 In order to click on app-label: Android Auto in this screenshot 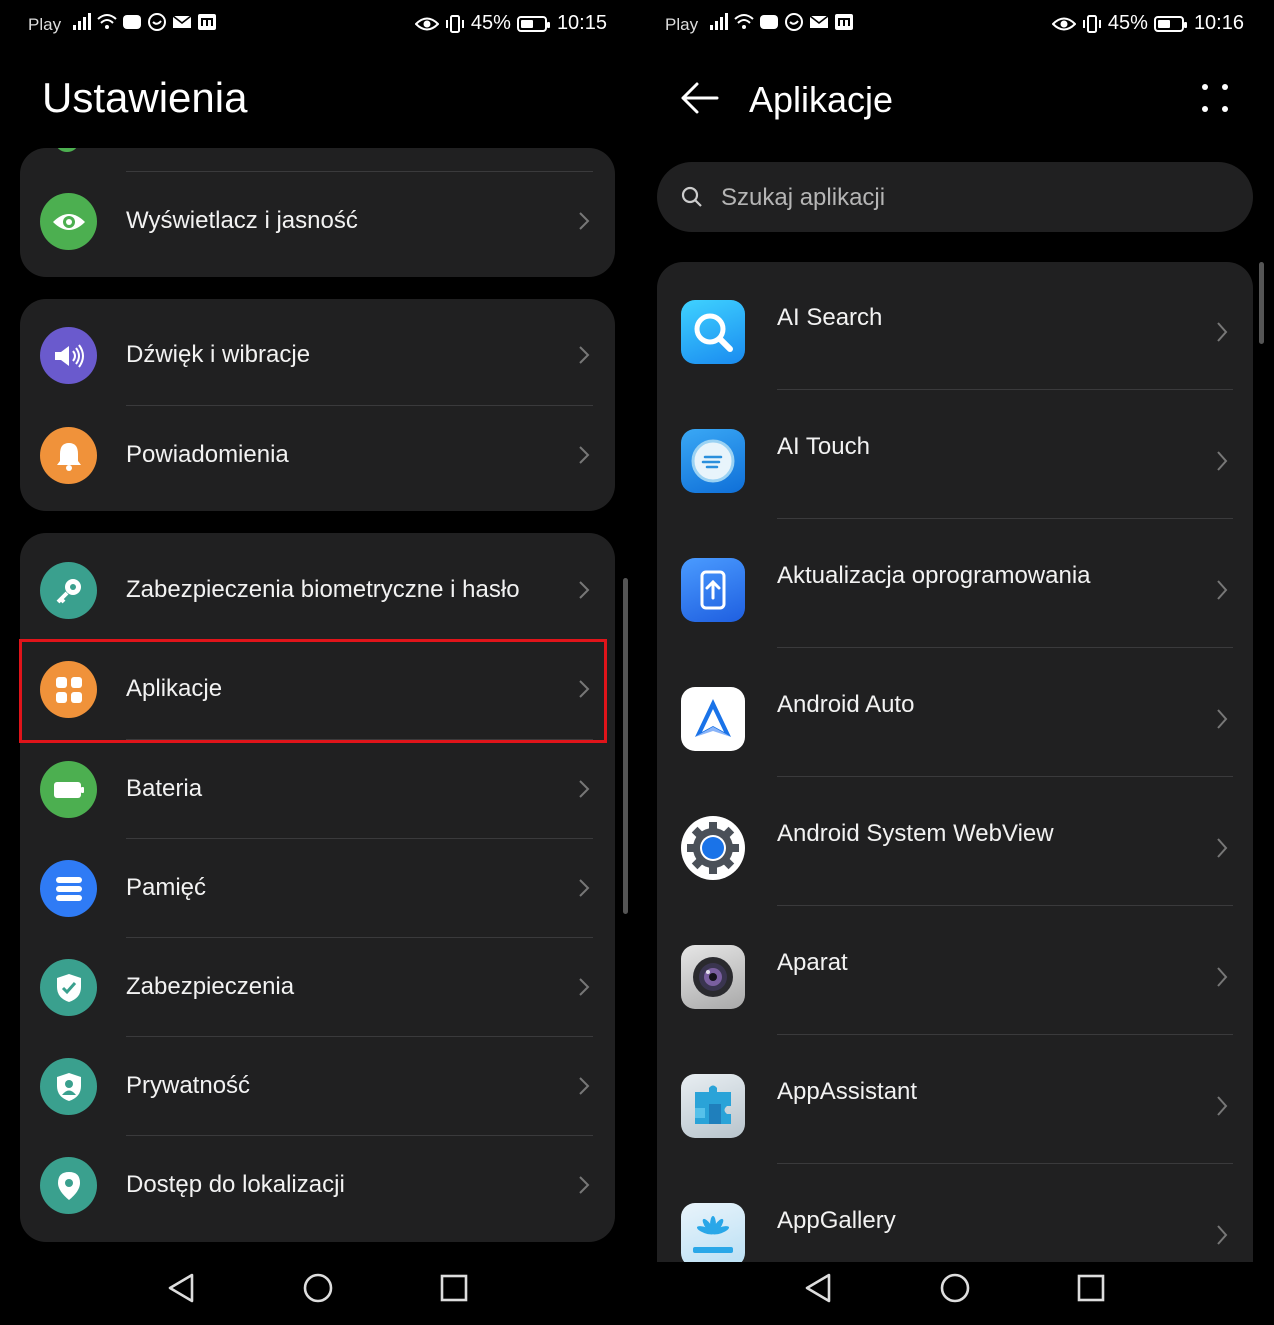, I will do `click(846, 704)`.